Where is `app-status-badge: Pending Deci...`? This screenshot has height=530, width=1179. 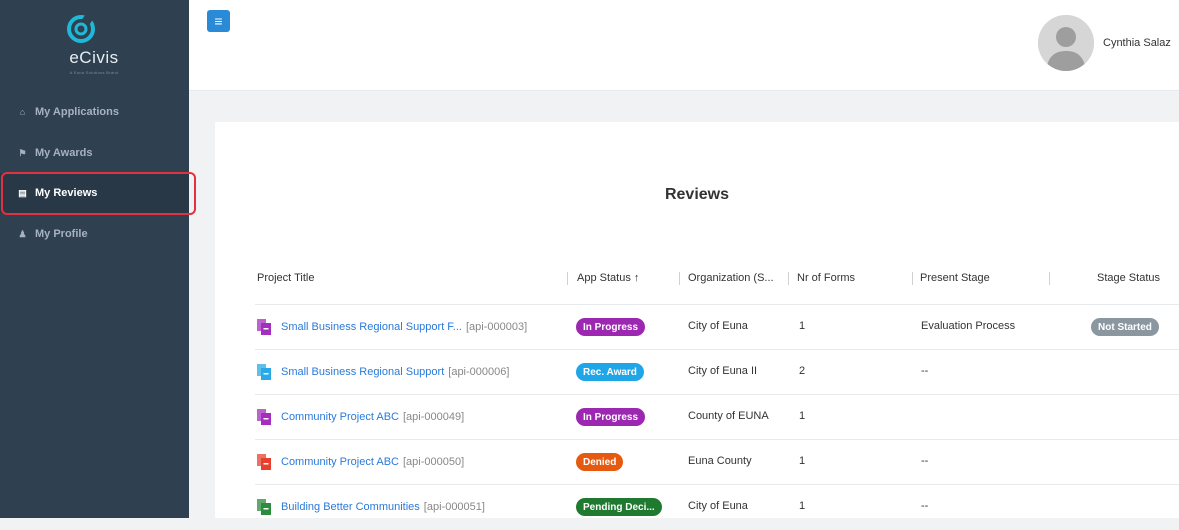
app-status-badge: Pending Deci... is located at coordinates (619, 507).